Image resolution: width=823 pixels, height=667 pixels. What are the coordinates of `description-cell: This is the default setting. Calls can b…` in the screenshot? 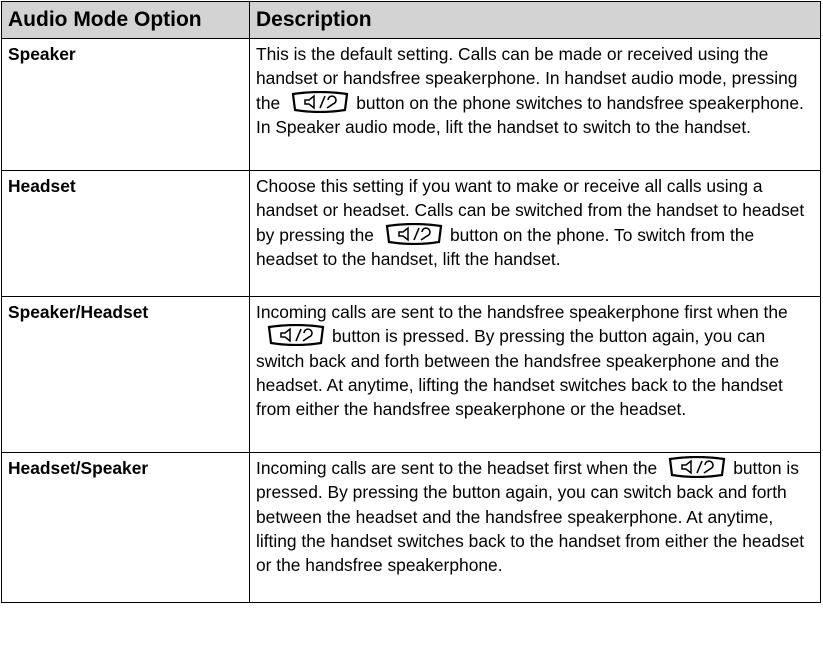 It's located at (535, 104).